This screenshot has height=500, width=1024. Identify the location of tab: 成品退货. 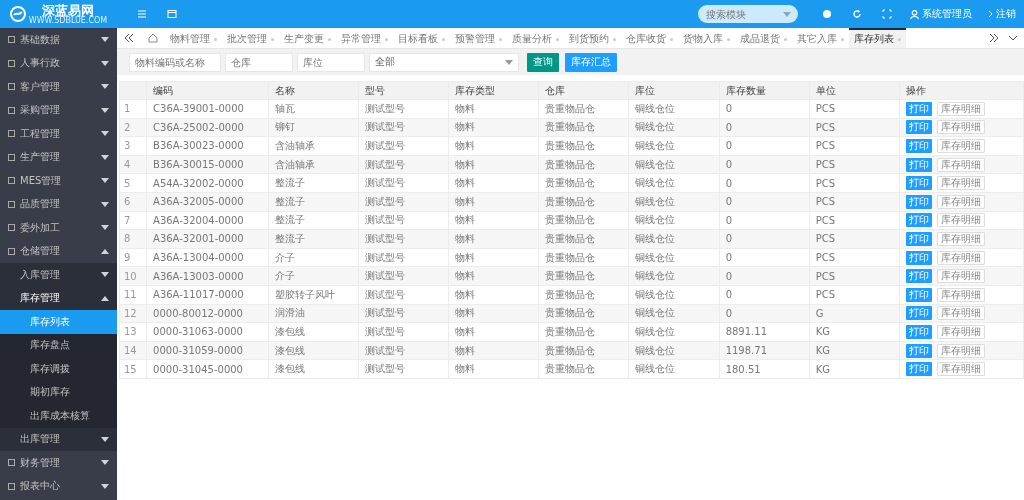
(763, 38).